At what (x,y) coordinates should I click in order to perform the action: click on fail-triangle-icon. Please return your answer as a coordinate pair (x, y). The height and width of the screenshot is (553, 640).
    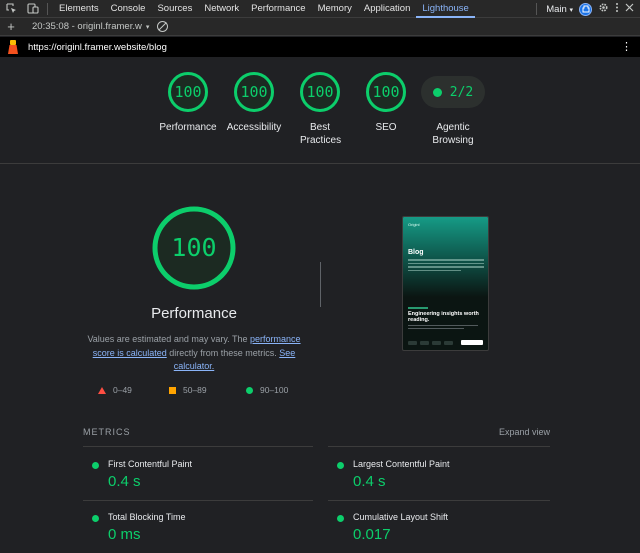
    Looking at the image, I should click on (102, 390).